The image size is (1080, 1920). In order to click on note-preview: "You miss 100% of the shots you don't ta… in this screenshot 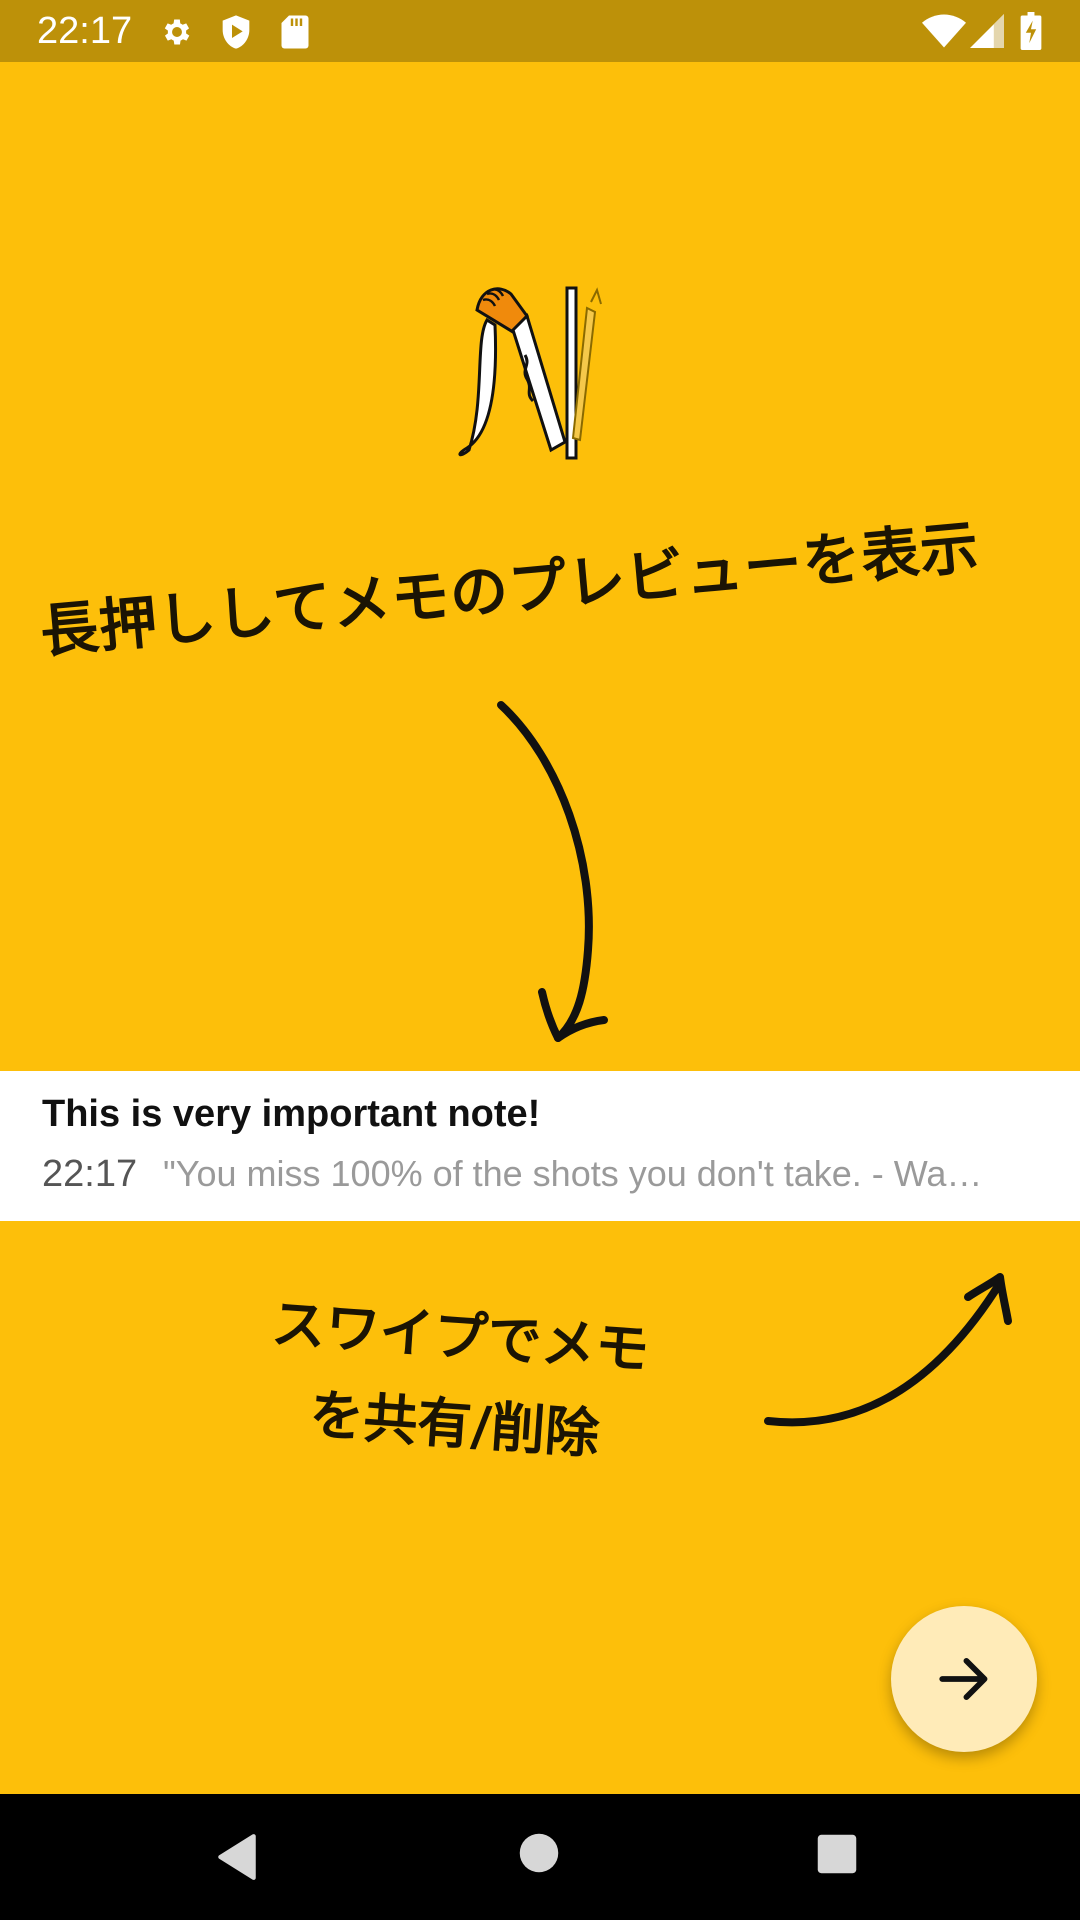, I will do `click(573, 1173)`.